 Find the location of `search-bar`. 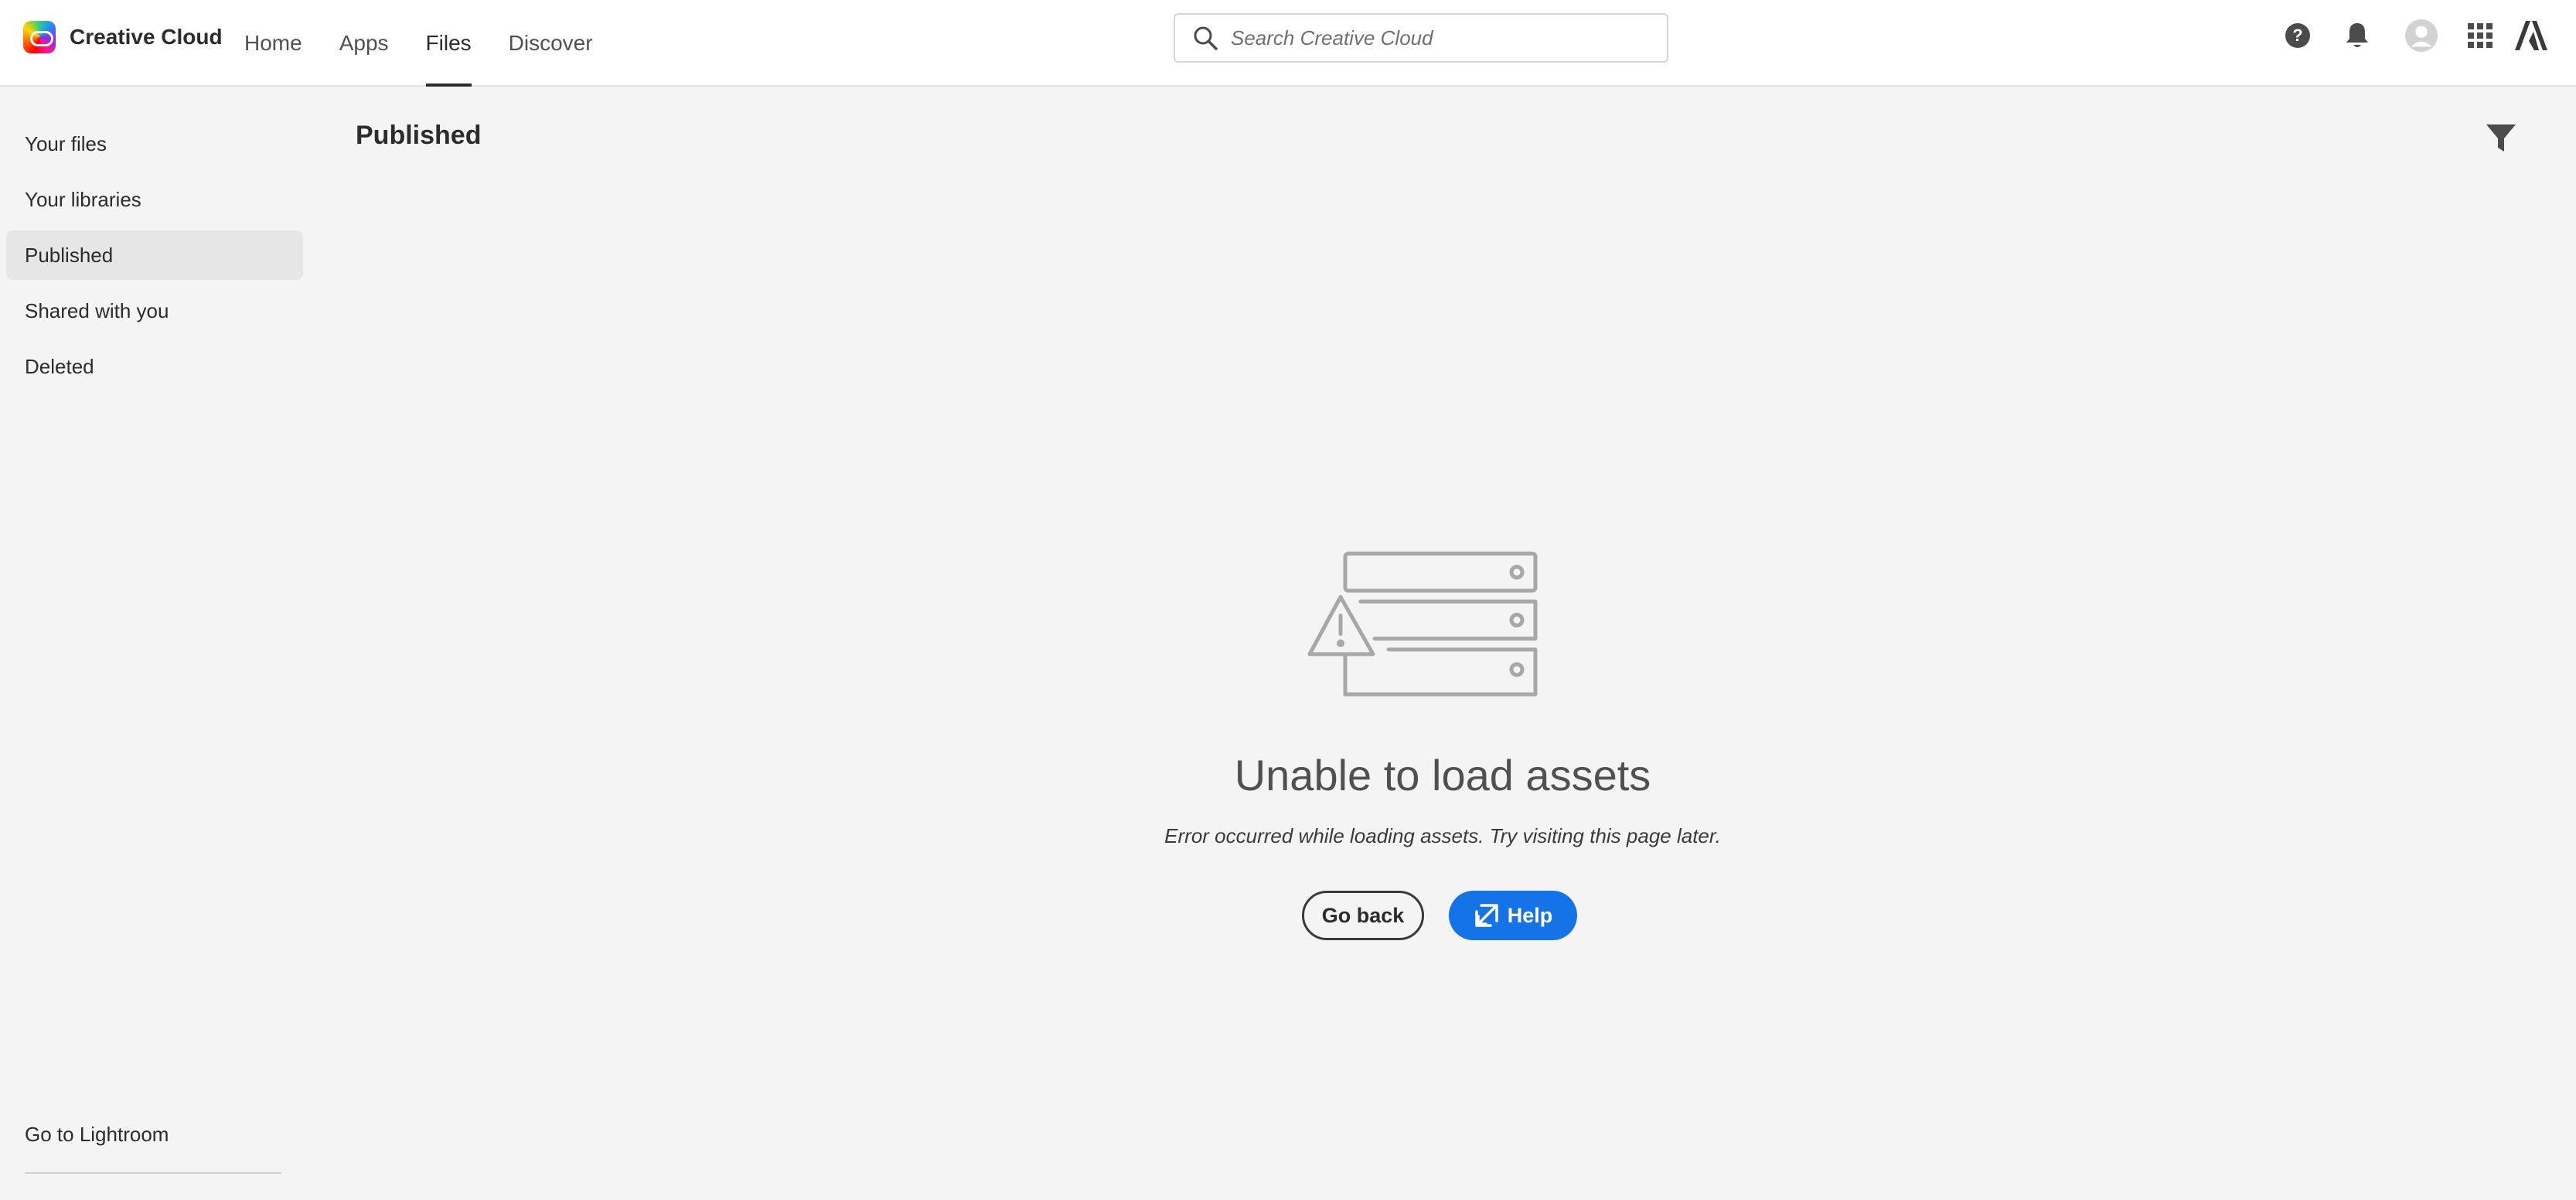

search-bar is located at coordinates (1421, 38).